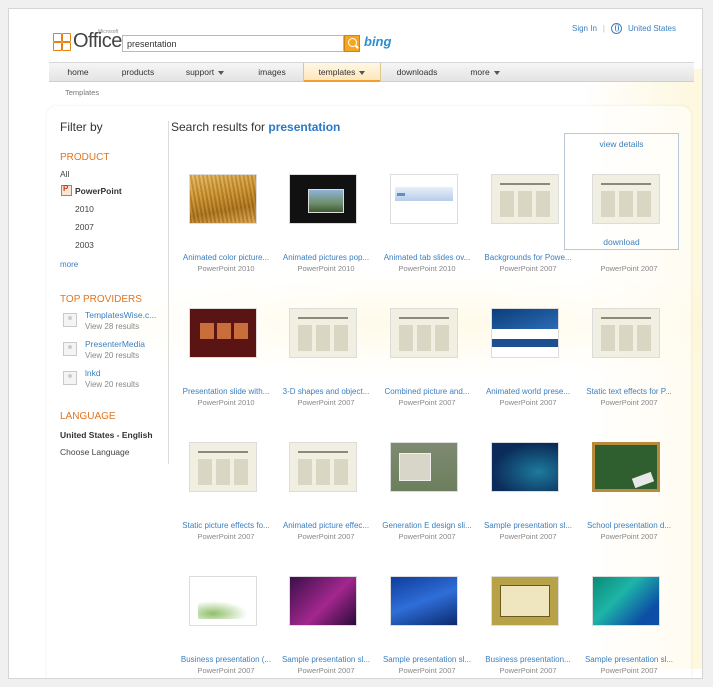 The image size is (713, 687). Describe the element at coordinates (584, 28) in the screenshot. I see `sign-in-link: Sign In` at that location.